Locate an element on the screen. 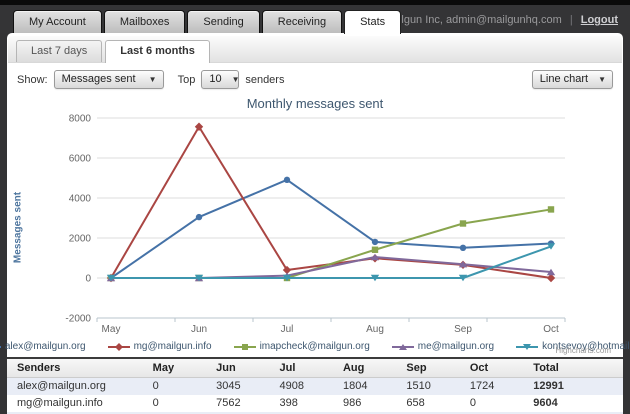 This screenshot has width=630, height=414. triangle-series-icon is located at coordinates (402, 346).